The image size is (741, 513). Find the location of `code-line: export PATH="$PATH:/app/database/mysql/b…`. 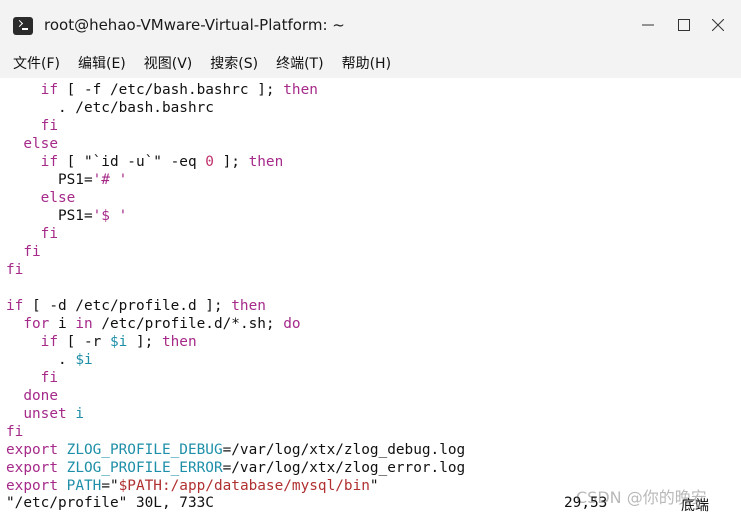

code-line: export PATH="$PATH:/app/database/mysql/b… is located at coordinates (235, 486).